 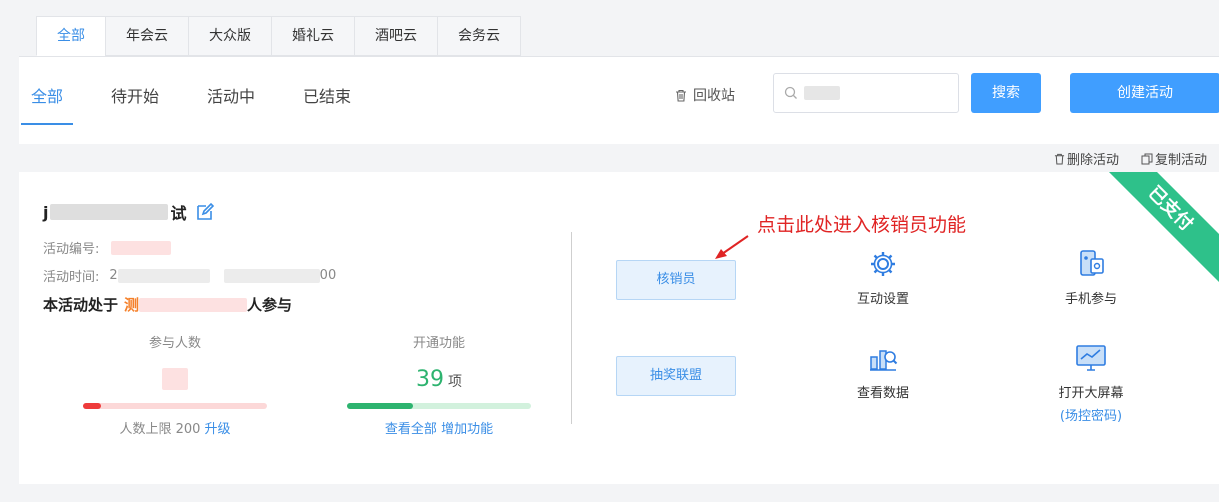 What do you see at coordinates (218, 429) in the screenshot?
I see `upgrade-link: 升级` at bounding box center [218, 429].